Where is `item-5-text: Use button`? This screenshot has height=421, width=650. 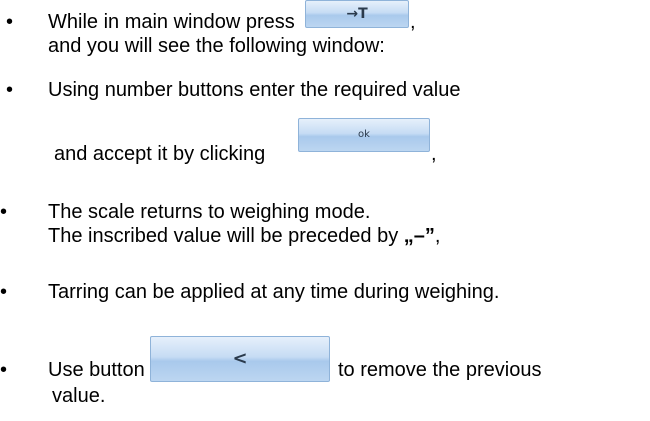 item-5-text: Use button is located at coordinates (96, 370).